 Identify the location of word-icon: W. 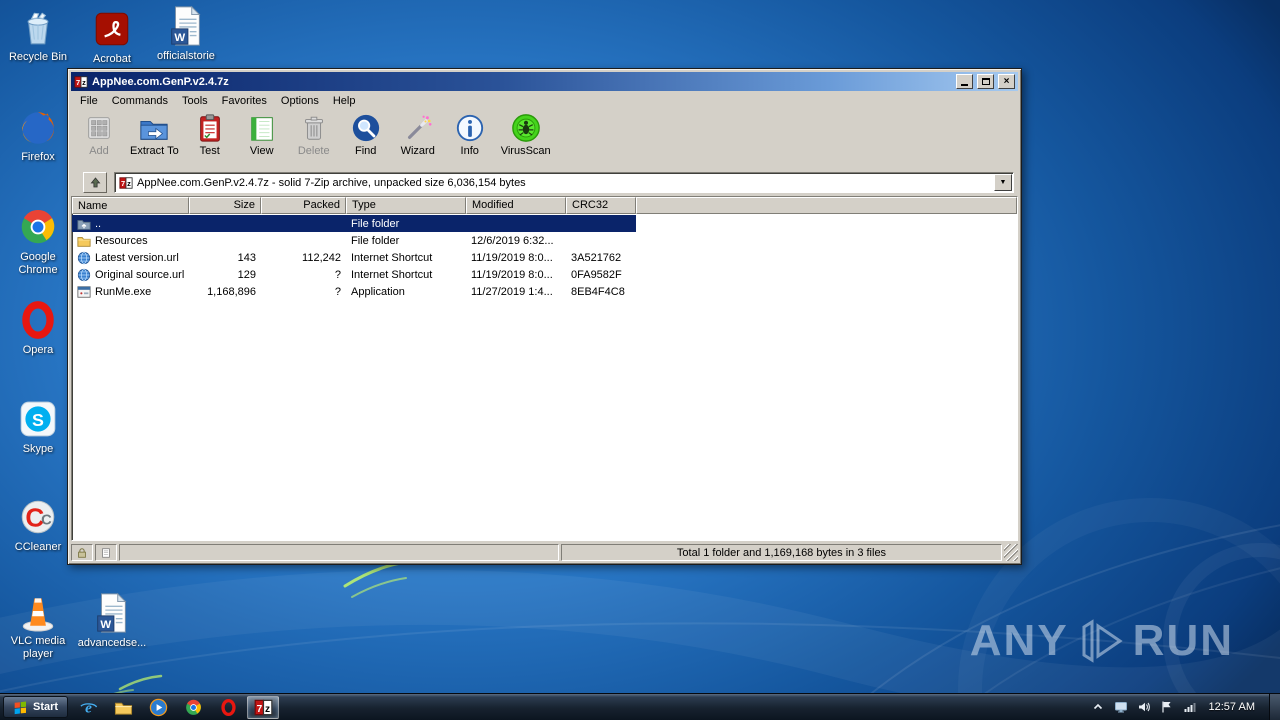
(186, 26).